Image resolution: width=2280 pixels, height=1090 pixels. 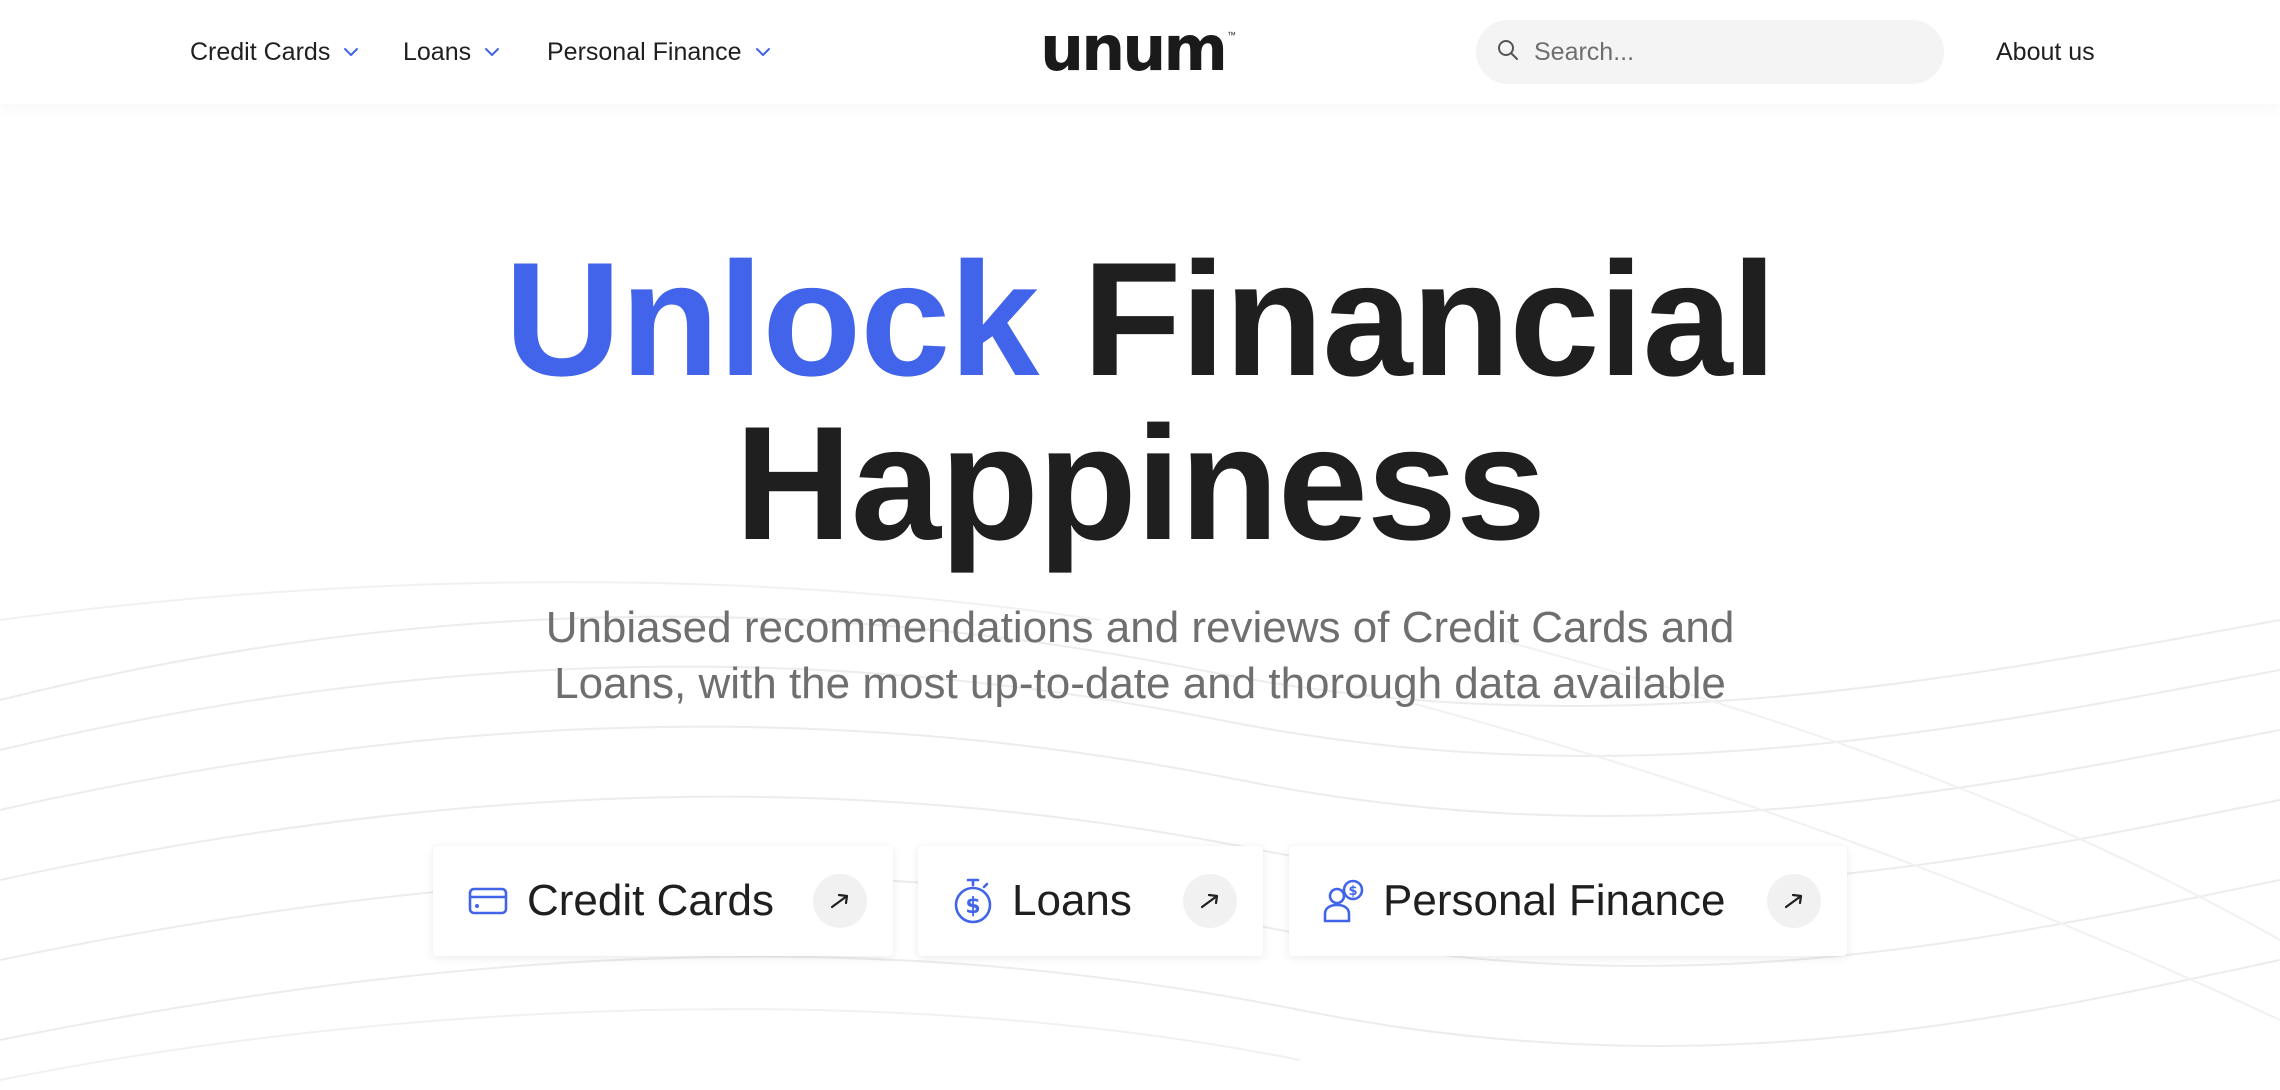 What do you see at coordinates (1724, 52) in the screenshot?
I see `search-input` at bounding box center [1724, 52].